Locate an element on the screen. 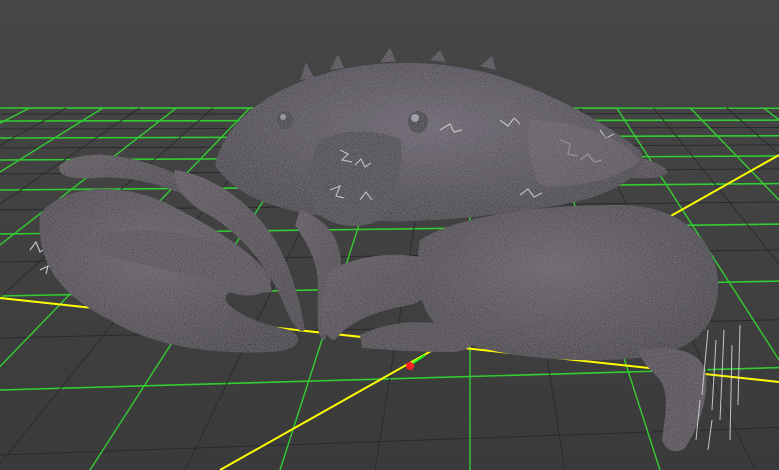 The width and height of the screenshot is (779, 470). crab-eye-left is located at coordinates (285, 120).